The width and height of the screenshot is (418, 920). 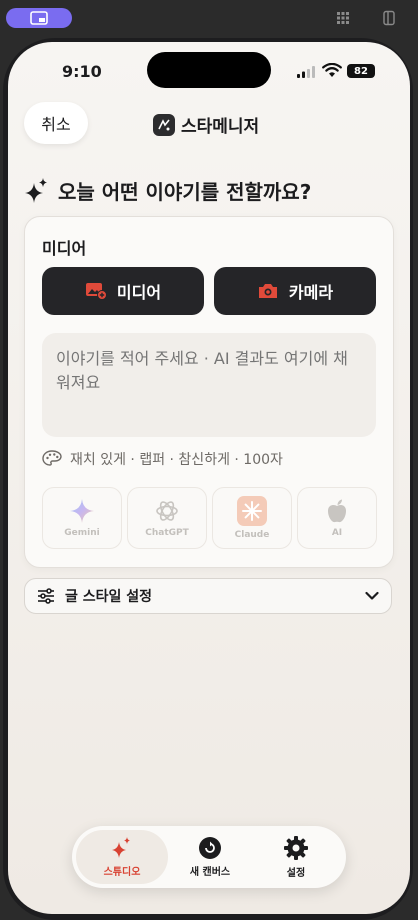 I want to click on screen-share-button, so click(x=39, y=18).